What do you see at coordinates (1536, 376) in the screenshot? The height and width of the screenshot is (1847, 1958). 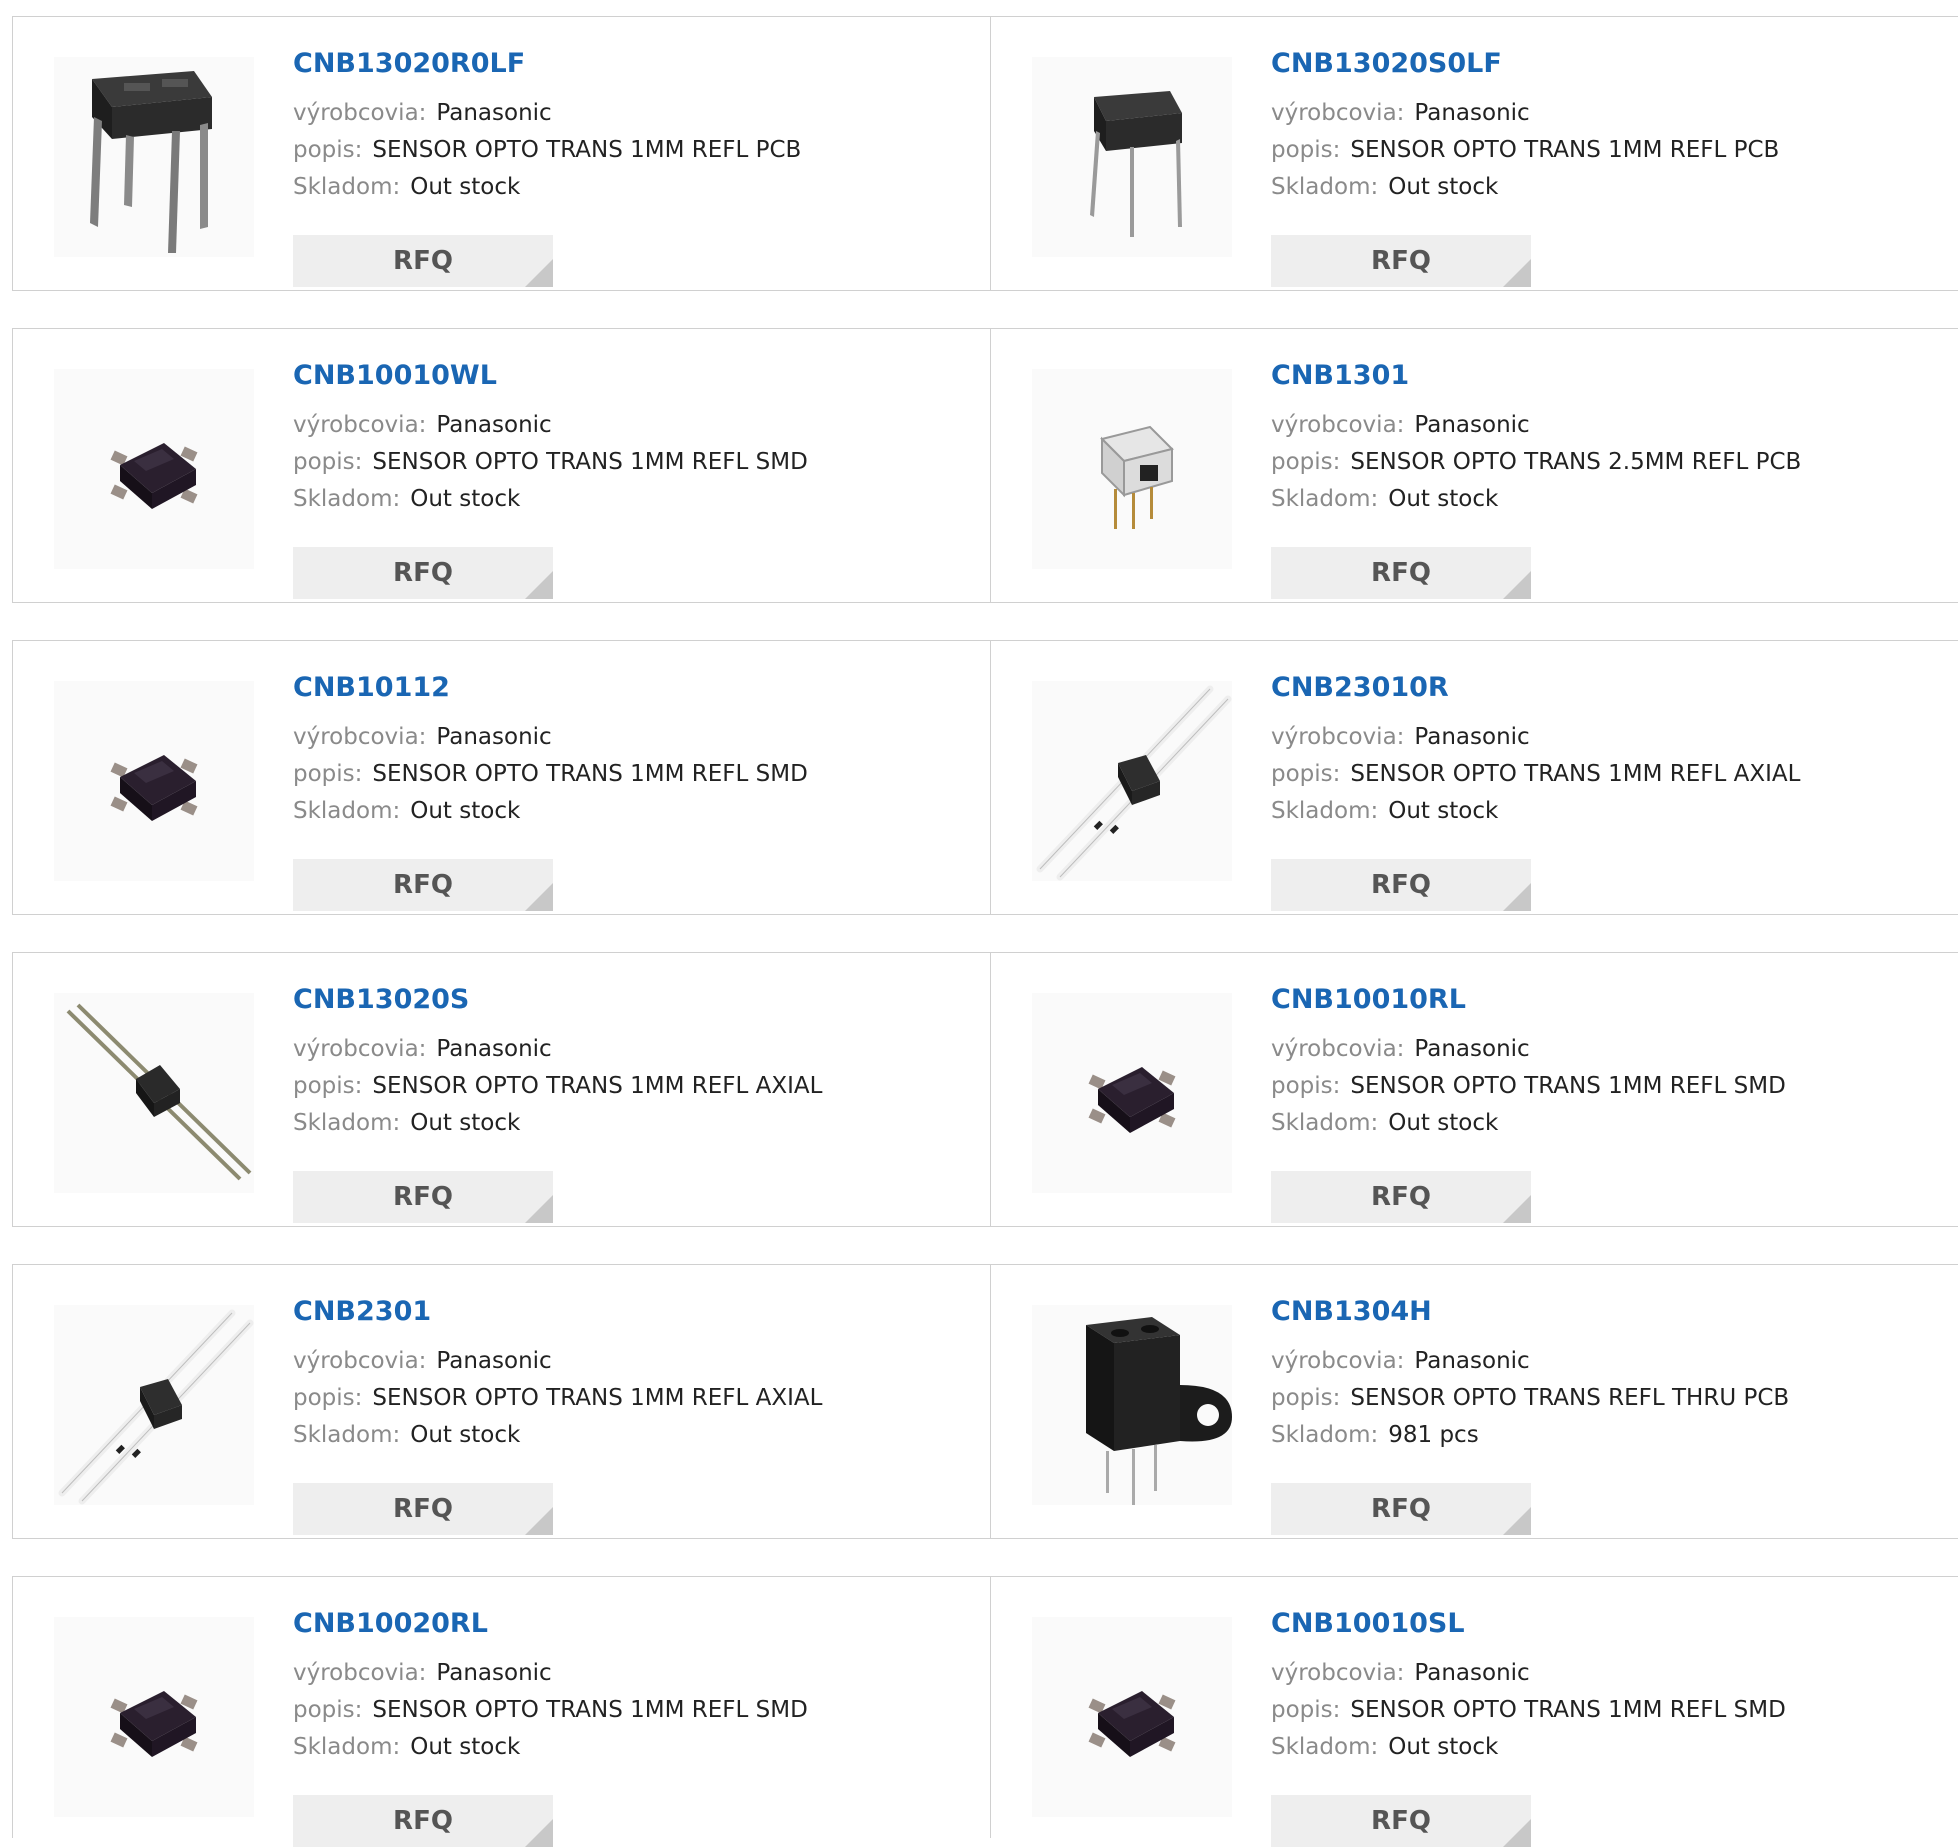 I see `product-title-link: CNB1301` at bounding box center [1536, 376].